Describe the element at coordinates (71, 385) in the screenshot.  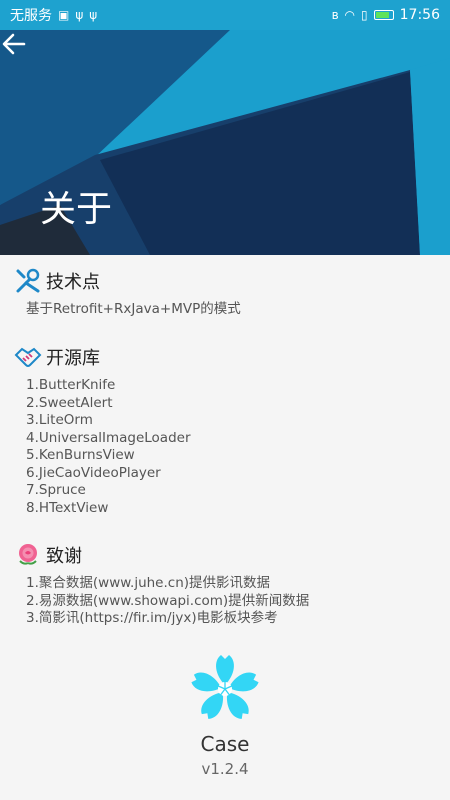
I see `lib-item: 1.ButterKnife` at that location.